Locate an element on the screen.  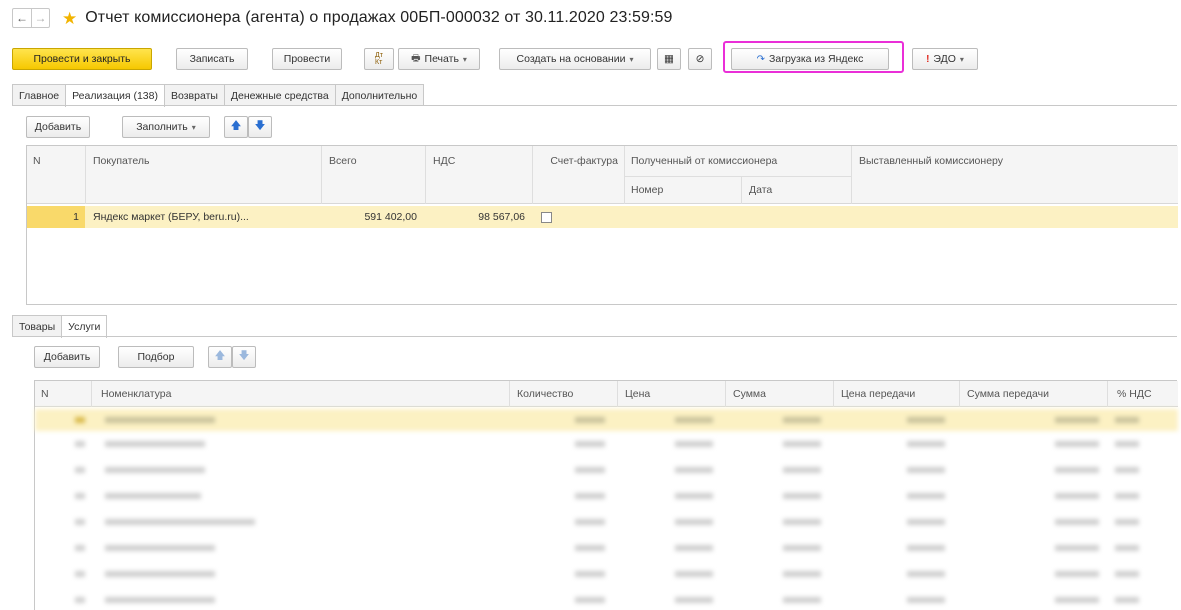
tab-additional: Дополнительно is located at coordinates (379, 95).